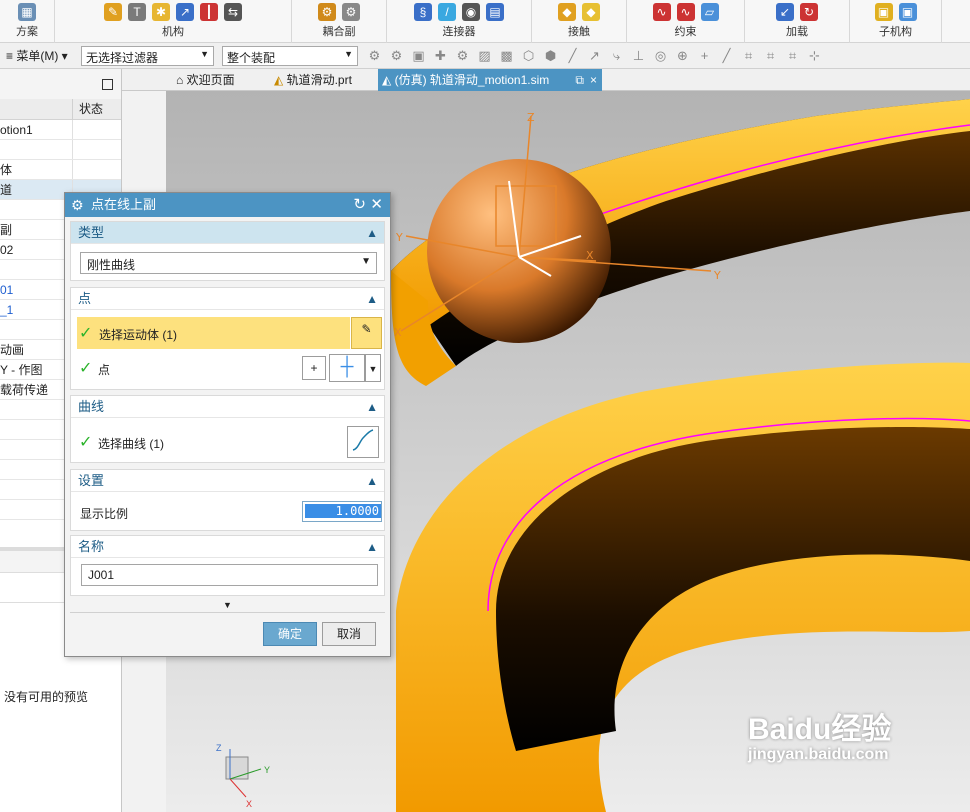 This screenshot has width=970, height=812. I want to click on crosshair-icon: ┼, so click(347, 366).